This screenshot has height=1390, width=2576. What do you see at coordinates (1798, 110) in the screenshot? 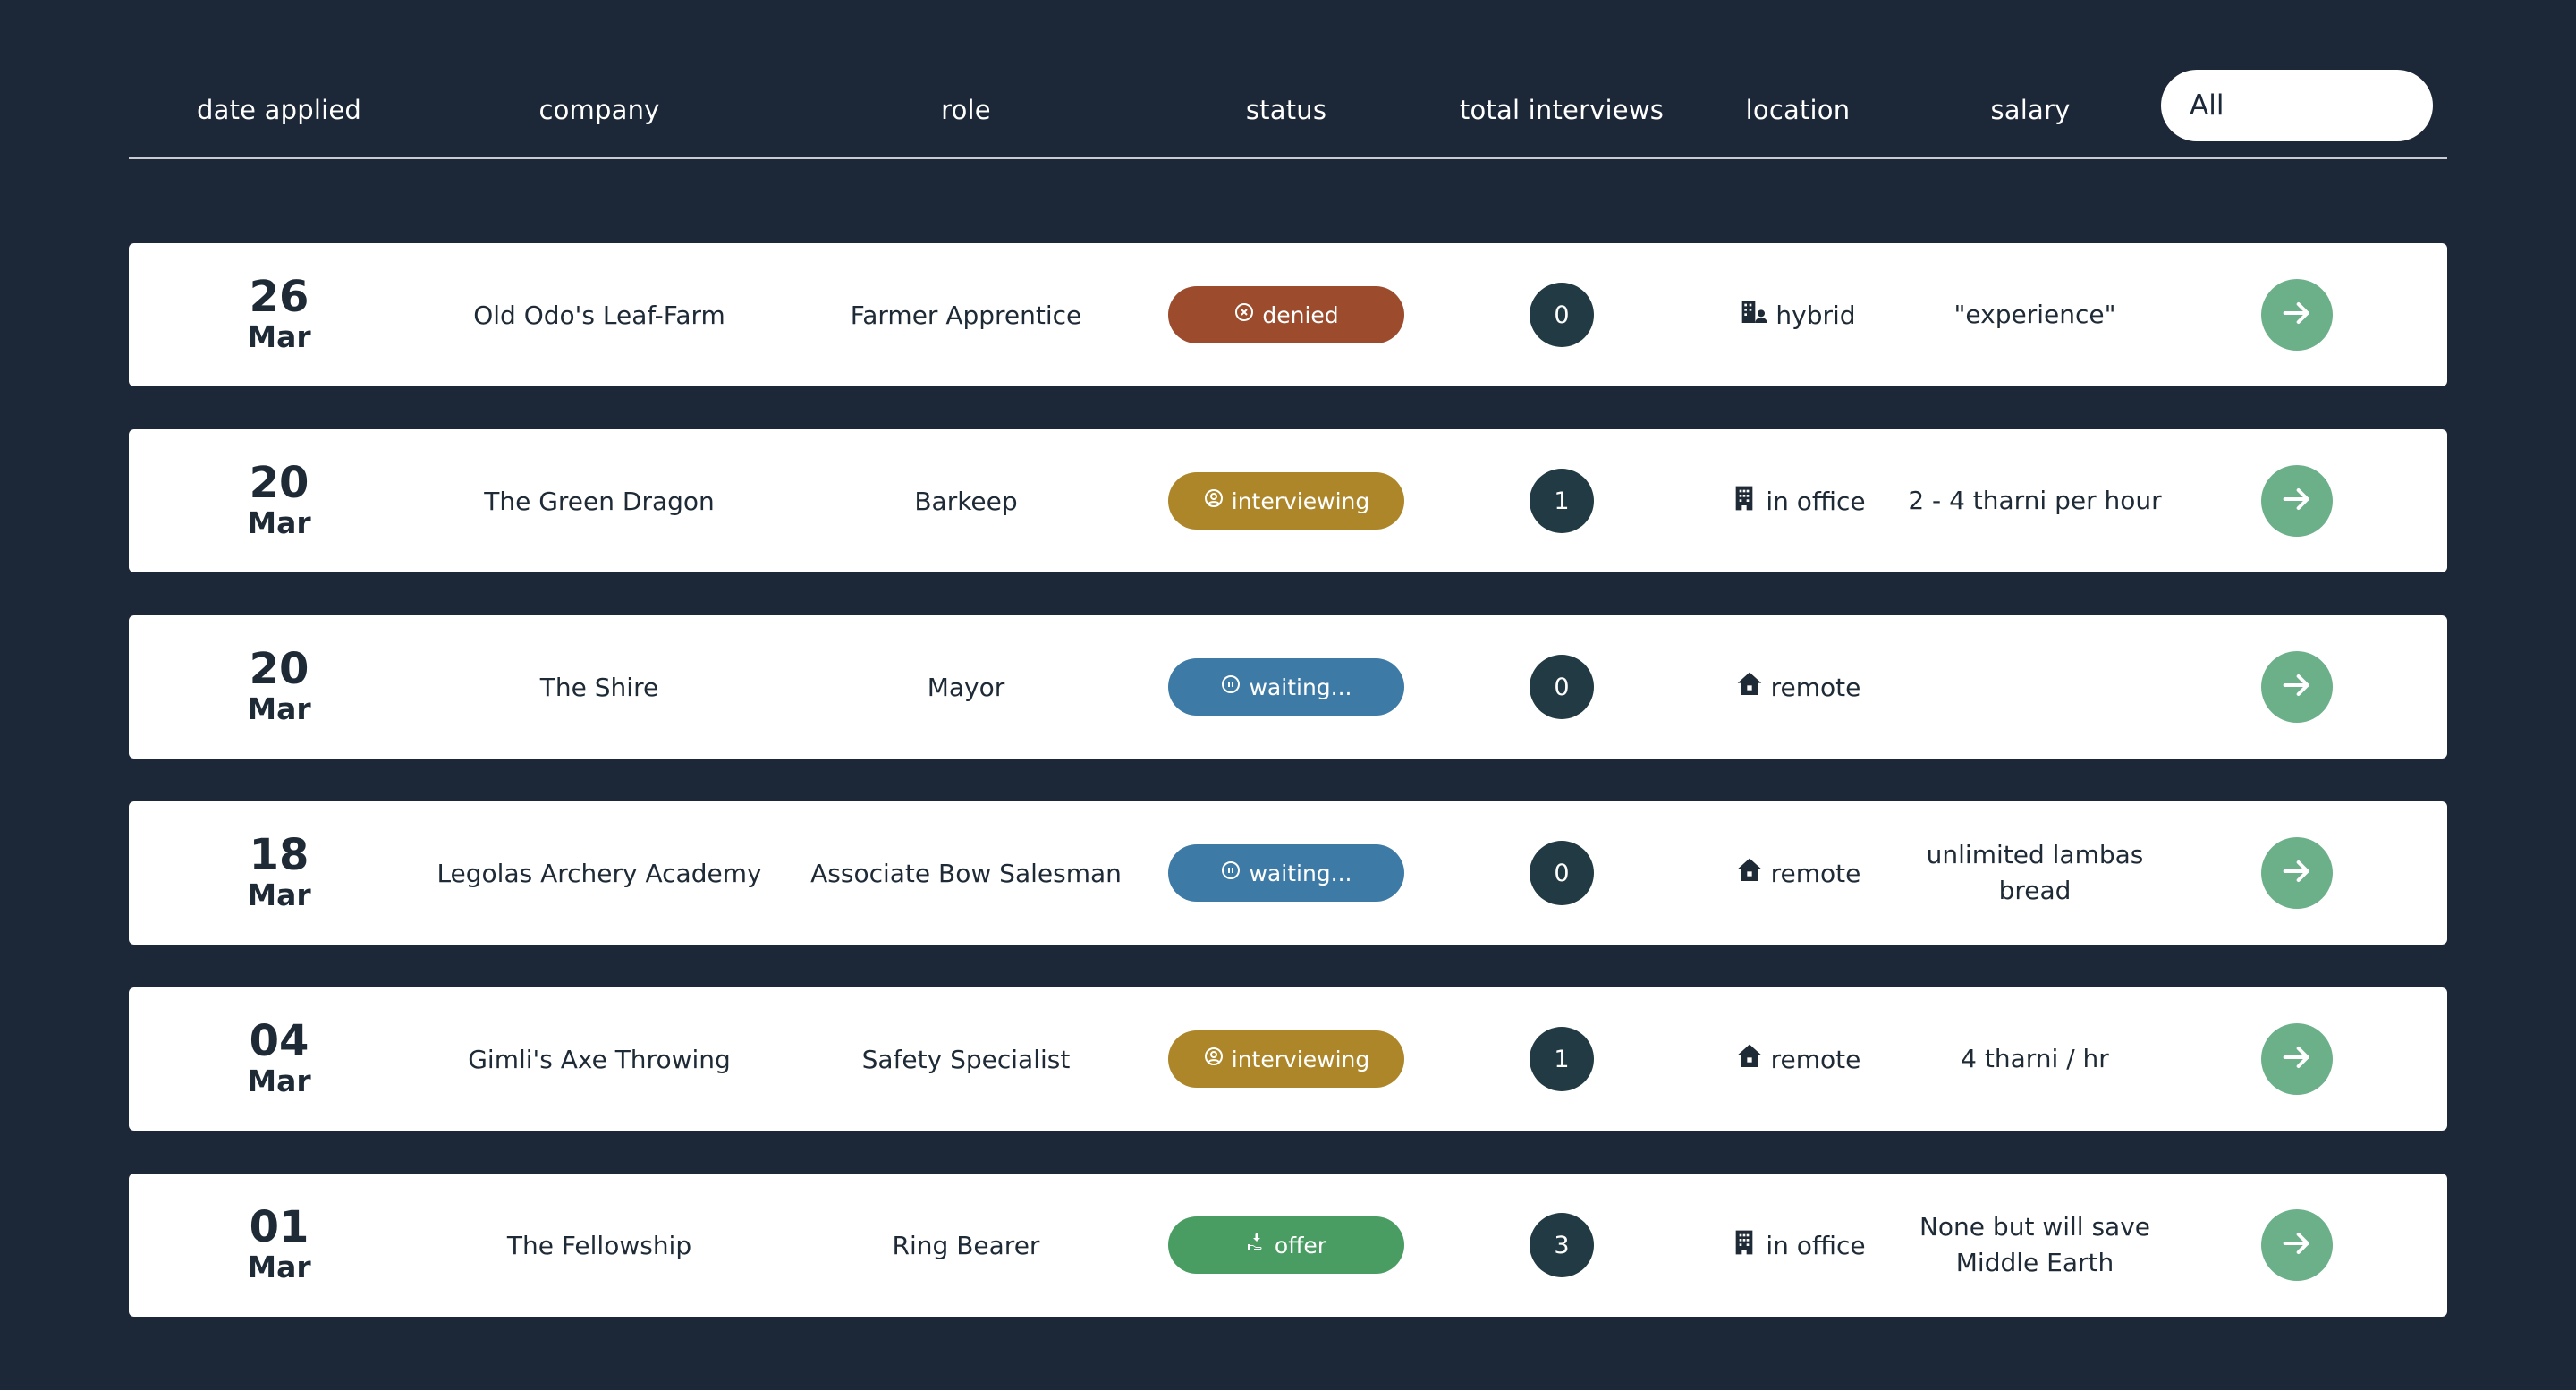
I see `header-location: location` at bounding box center [1798, 110].